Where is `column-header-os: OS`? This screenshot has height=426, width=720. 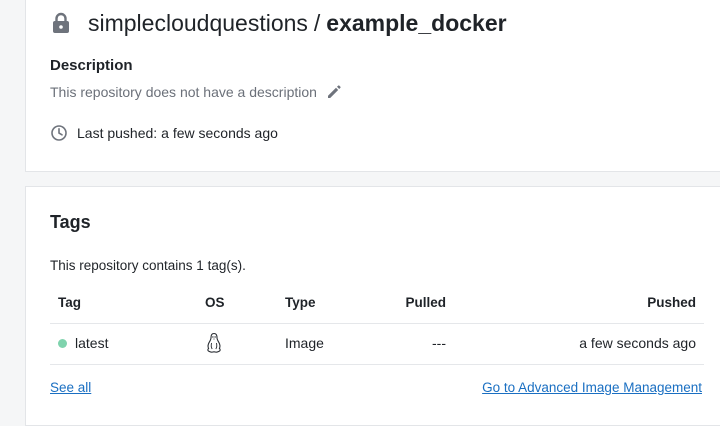 column-header-os: OS is located at coordinates (215, 302).